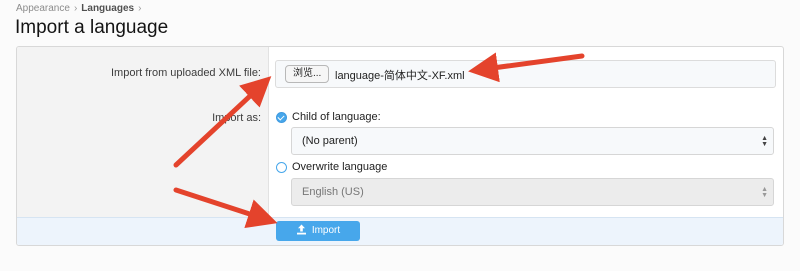  What do you see at coordinates (526, 67) in the screenshot?
I see `annotation-arrow-file` at bounding box center [526, 67].